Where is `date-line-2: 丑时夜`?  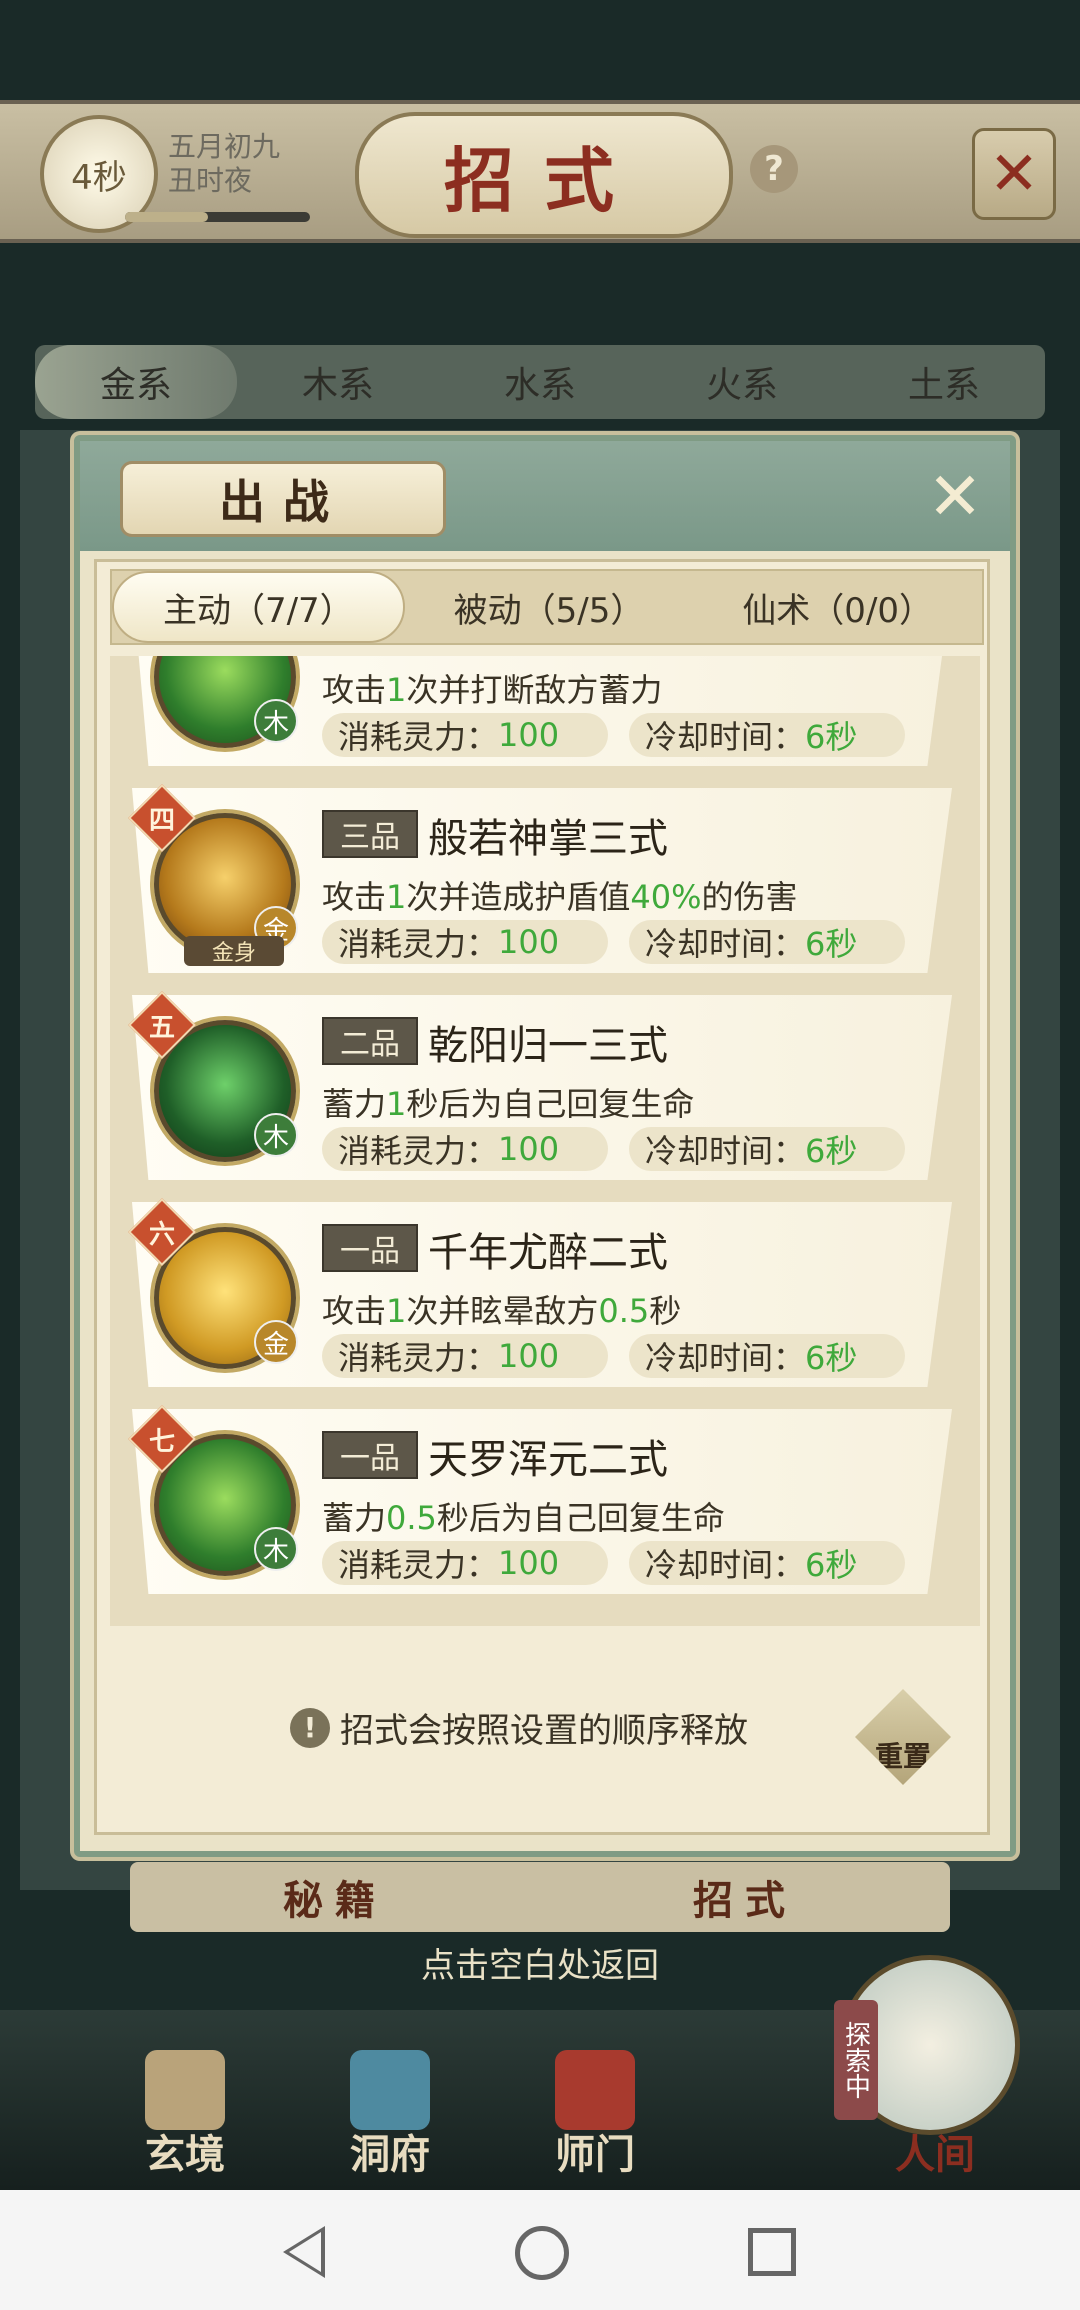
date-line-2: 丑时夜 is located at coordinates (210, 180).